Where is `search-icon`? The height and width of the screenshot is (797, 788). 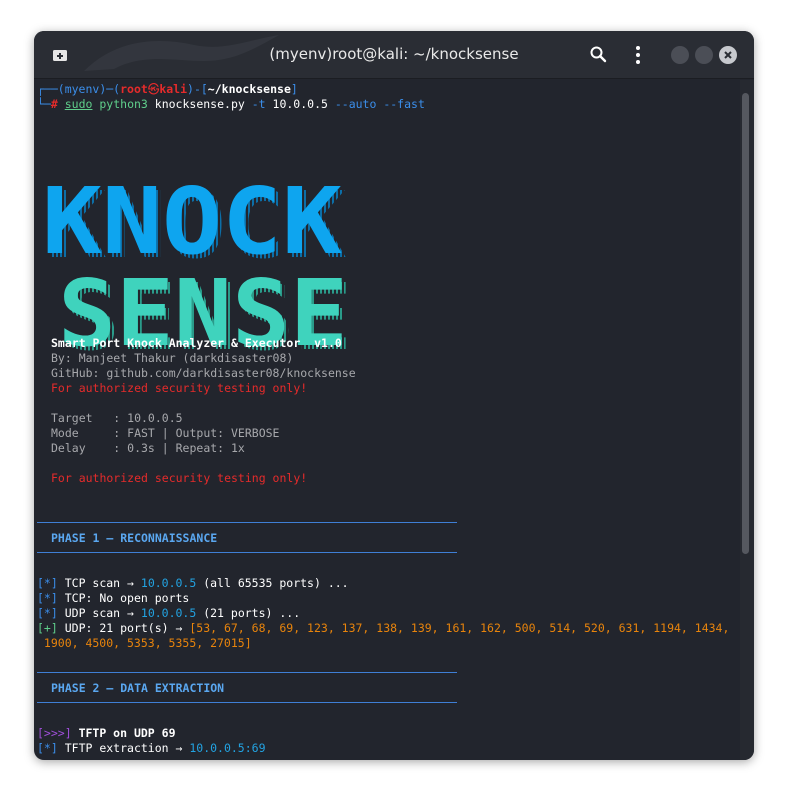
search-icon is located at coordinates (599, 55).